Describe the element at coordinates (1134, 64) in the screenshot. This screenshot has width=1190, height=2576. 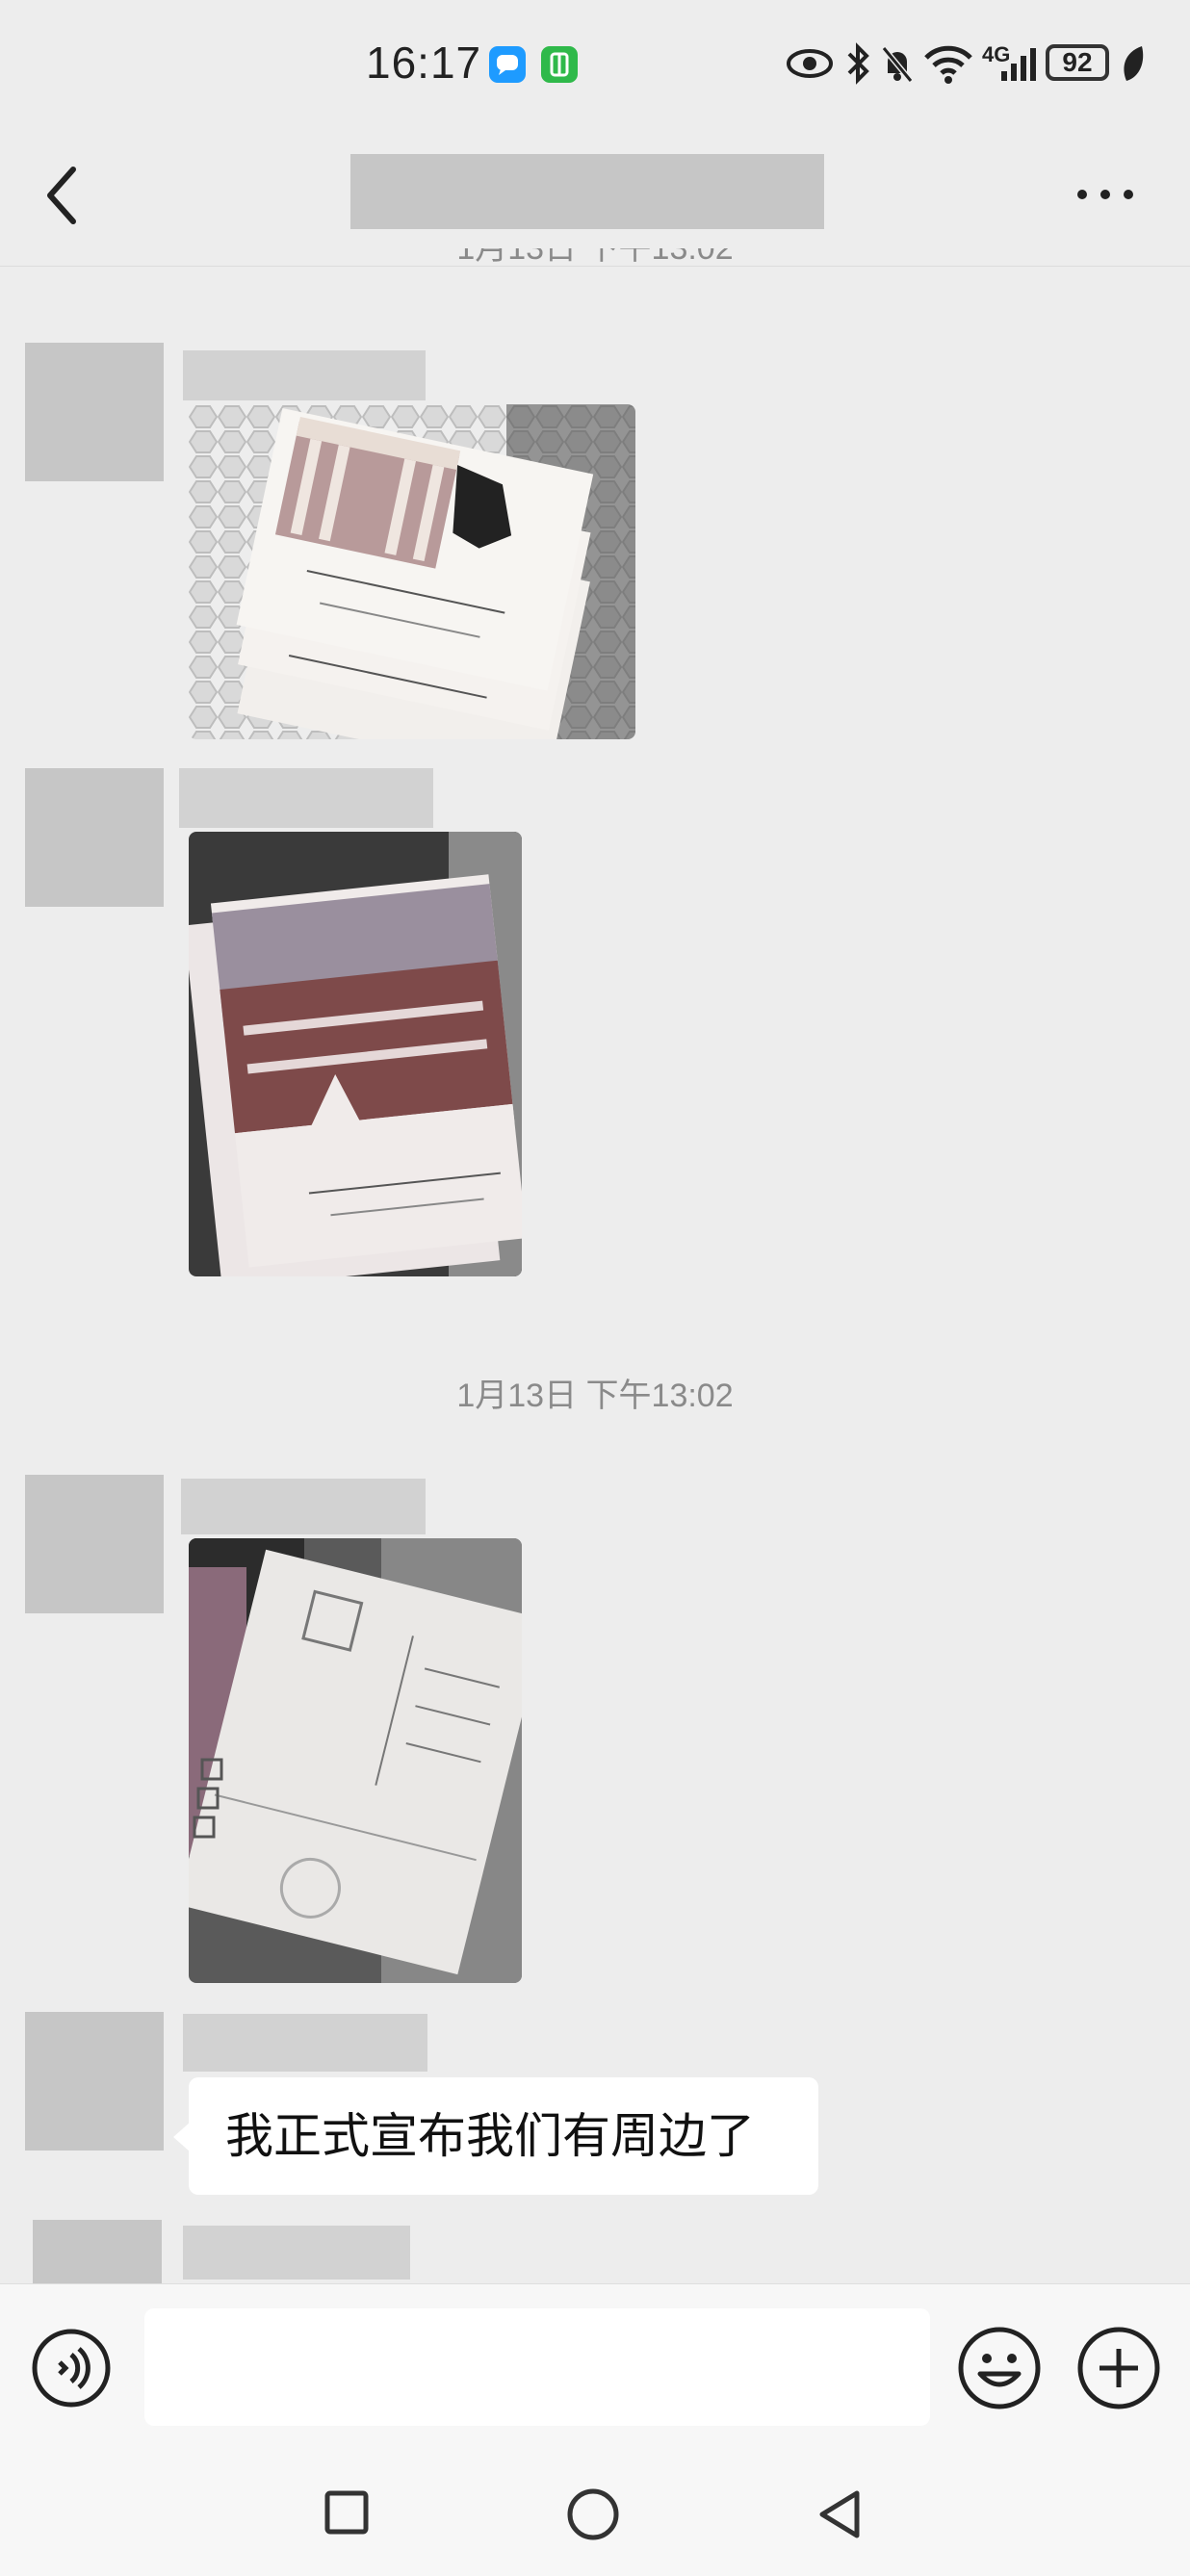
I see `leaf-icon` at that location.